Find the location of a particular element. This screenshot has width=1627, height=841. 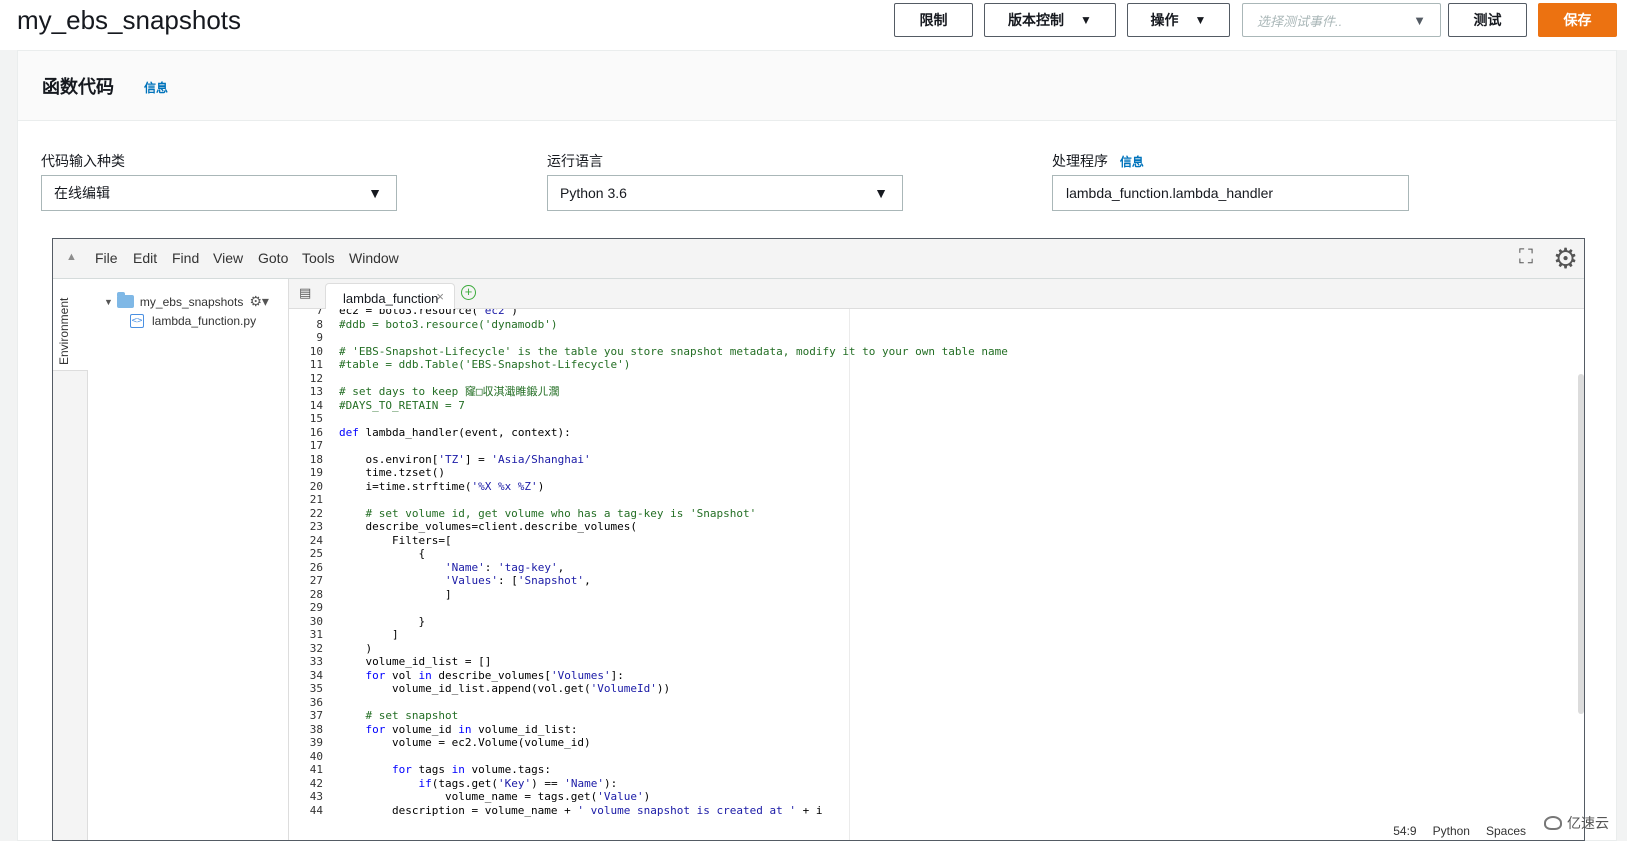

code-line: 15 is located at coordinates (306, 419).